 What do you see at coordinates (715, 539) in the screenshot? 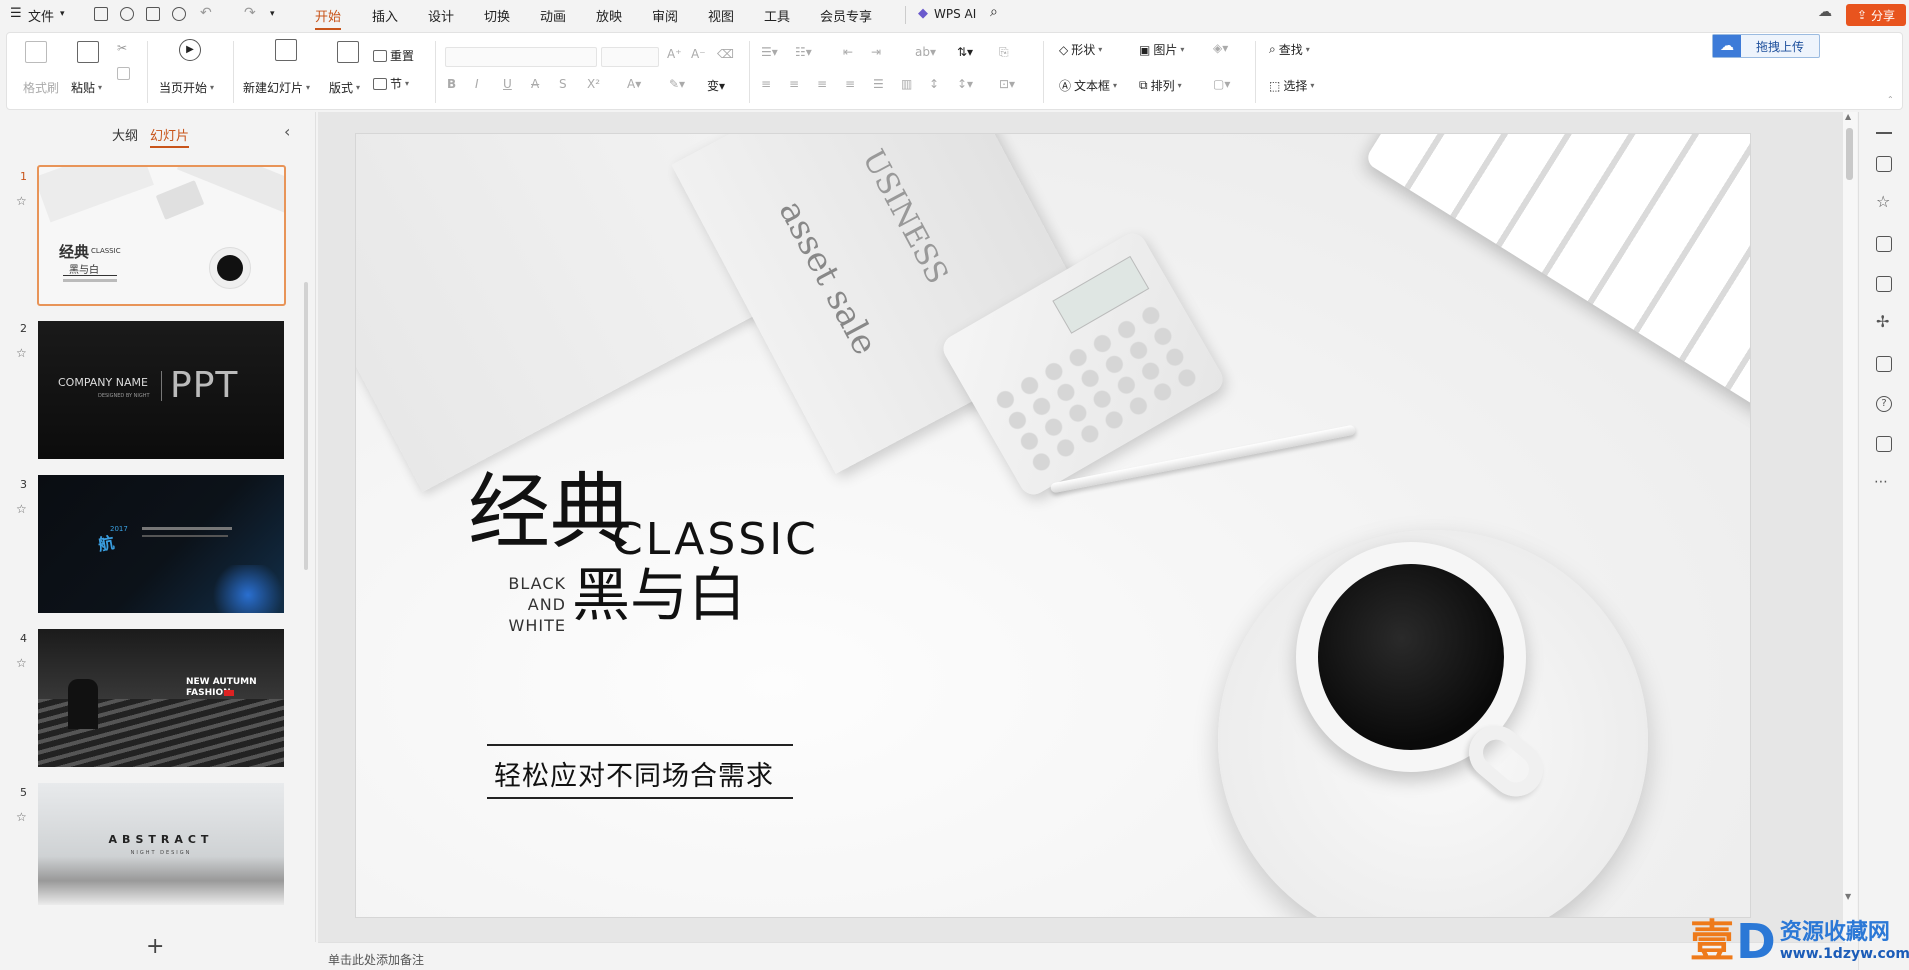
I see `slide-title-en: CLASSIC` at bounding box center [715, 539].